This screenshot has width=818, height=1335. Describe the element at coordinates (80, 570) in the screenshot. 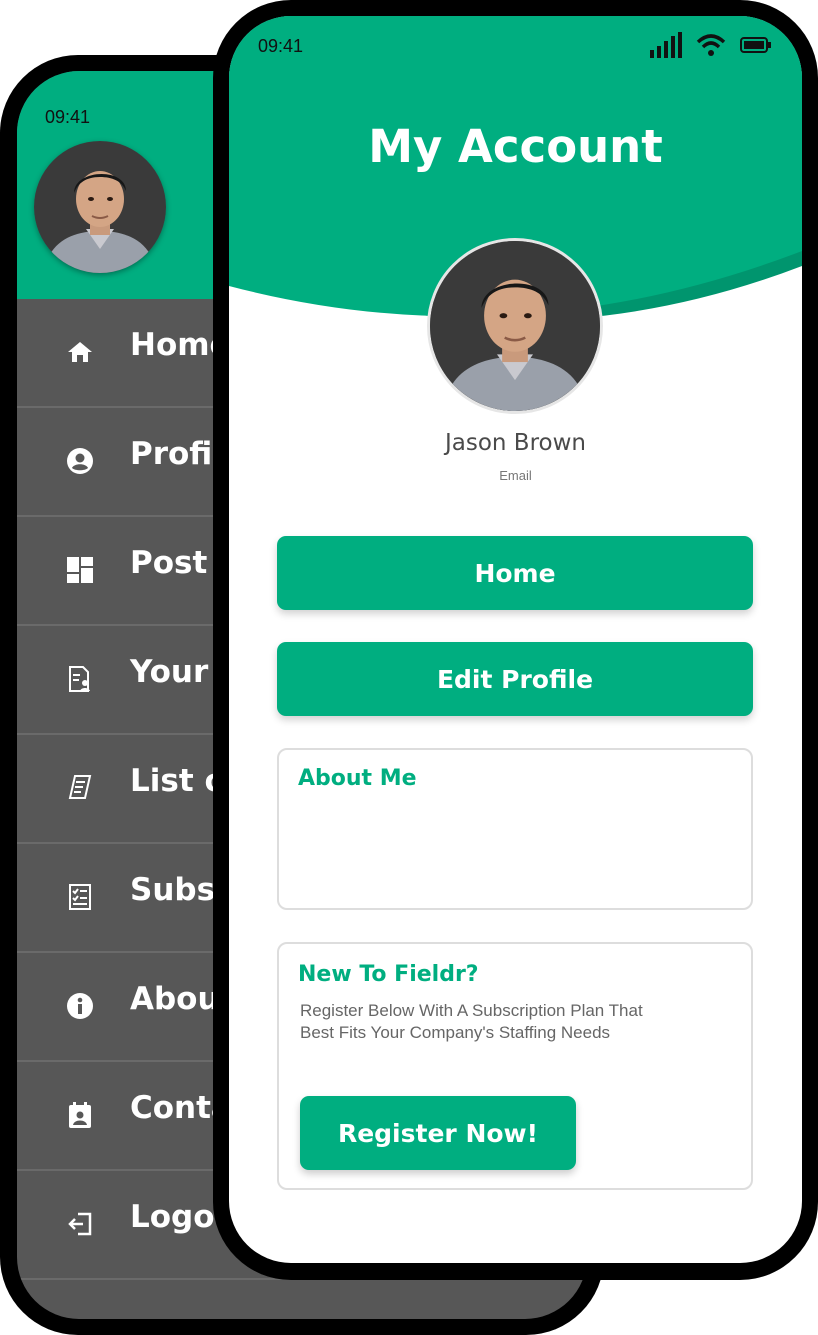

I see `dashboard-icon` at that location.